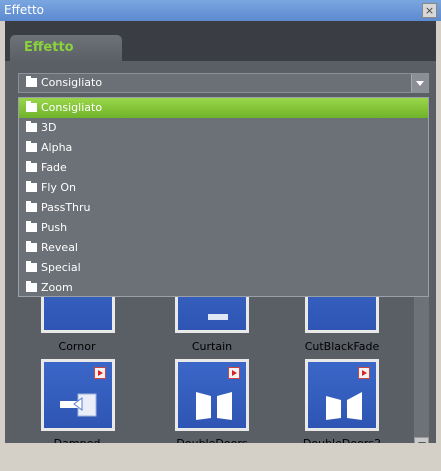 This screenshot has width=441, height=471. I want to click on dropdown-item-label: Push, so click(54, 227).